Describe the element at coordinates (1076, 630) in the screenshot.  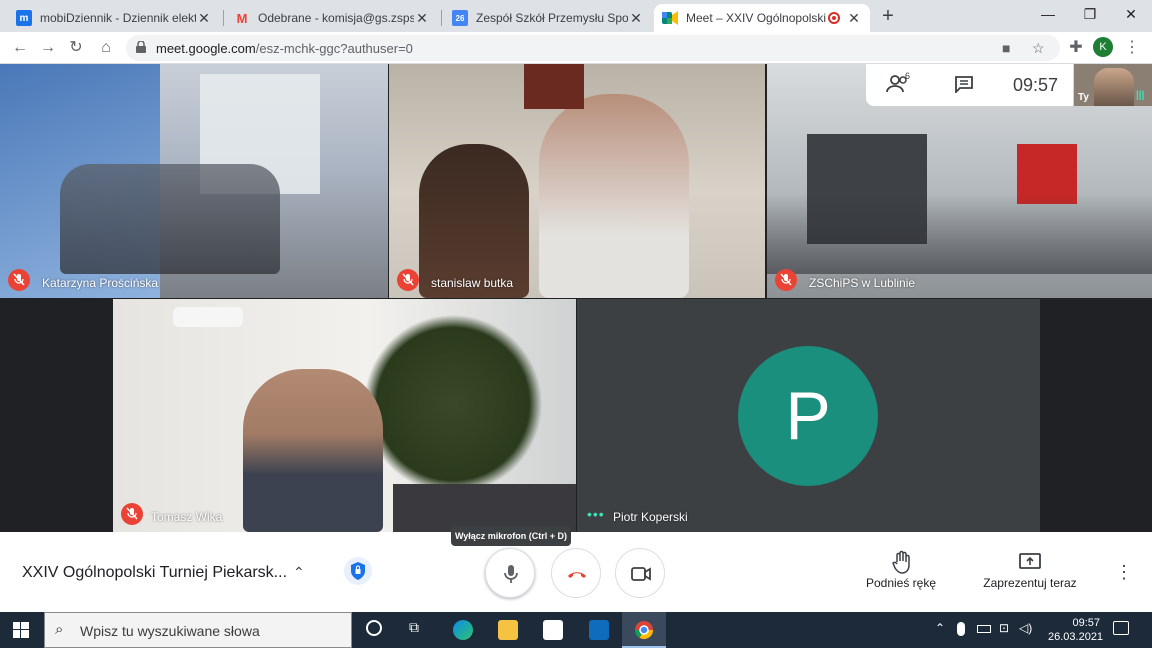
I see `tray-clock: 09:57 26.03.2021` at that location.